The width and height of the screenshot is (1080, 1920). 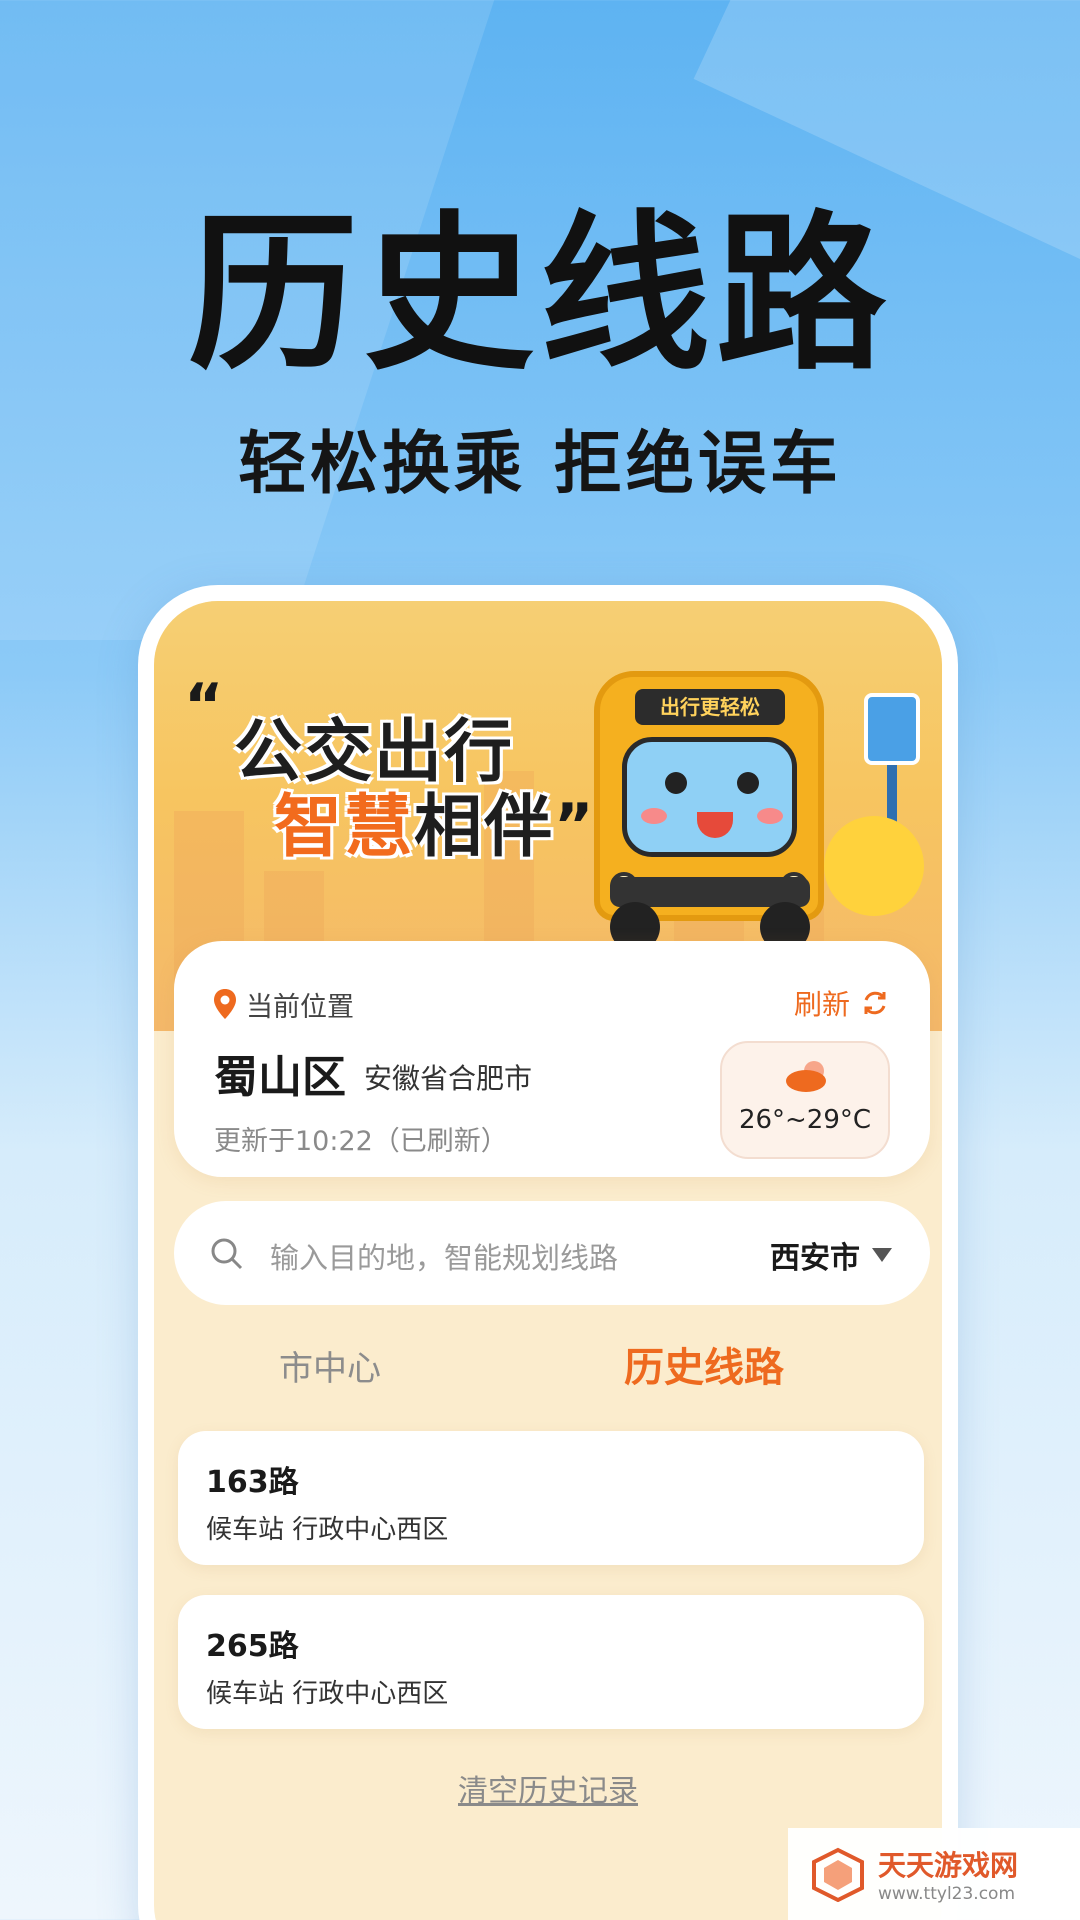 What do you see at coordinates (574, 826) in the screenshot?
I see `quote-mark-close: ”` at bounding box center [574, 826].